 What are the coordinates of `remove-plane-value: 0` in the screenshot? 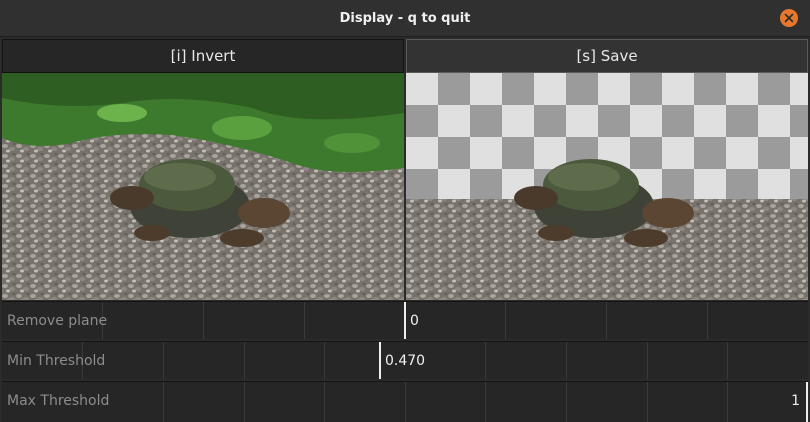 It's located at (414, 321).